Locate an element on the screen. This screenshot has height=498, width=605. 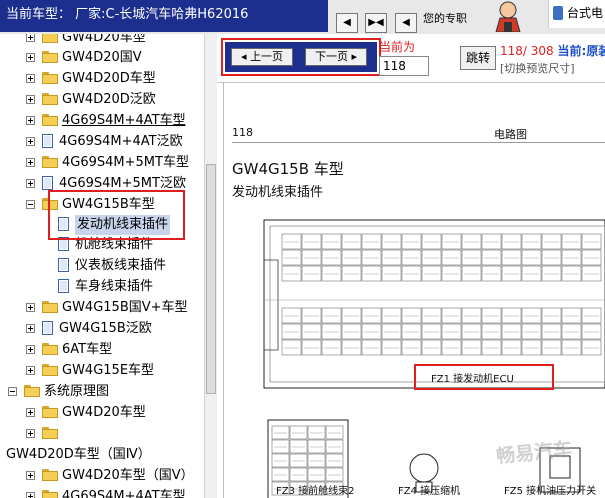
doc-page-title: 电路图 is located at coordinates (510, 134).